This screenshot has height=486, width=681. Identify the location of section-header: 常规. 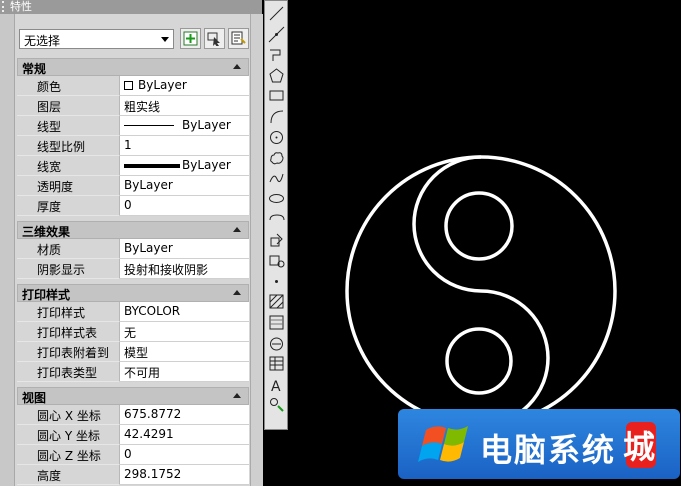
(133, 67).